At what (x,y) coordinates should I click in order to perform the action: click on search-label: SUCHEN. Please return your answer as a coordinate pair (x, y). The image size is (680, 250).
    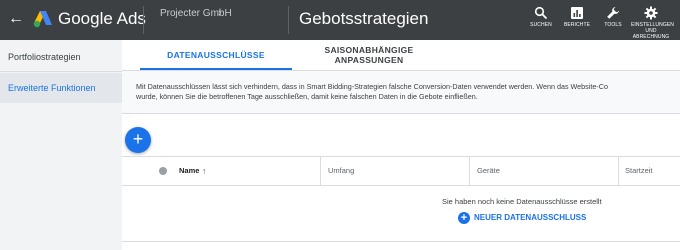
    Looking at the image, I should click on (541, 25).